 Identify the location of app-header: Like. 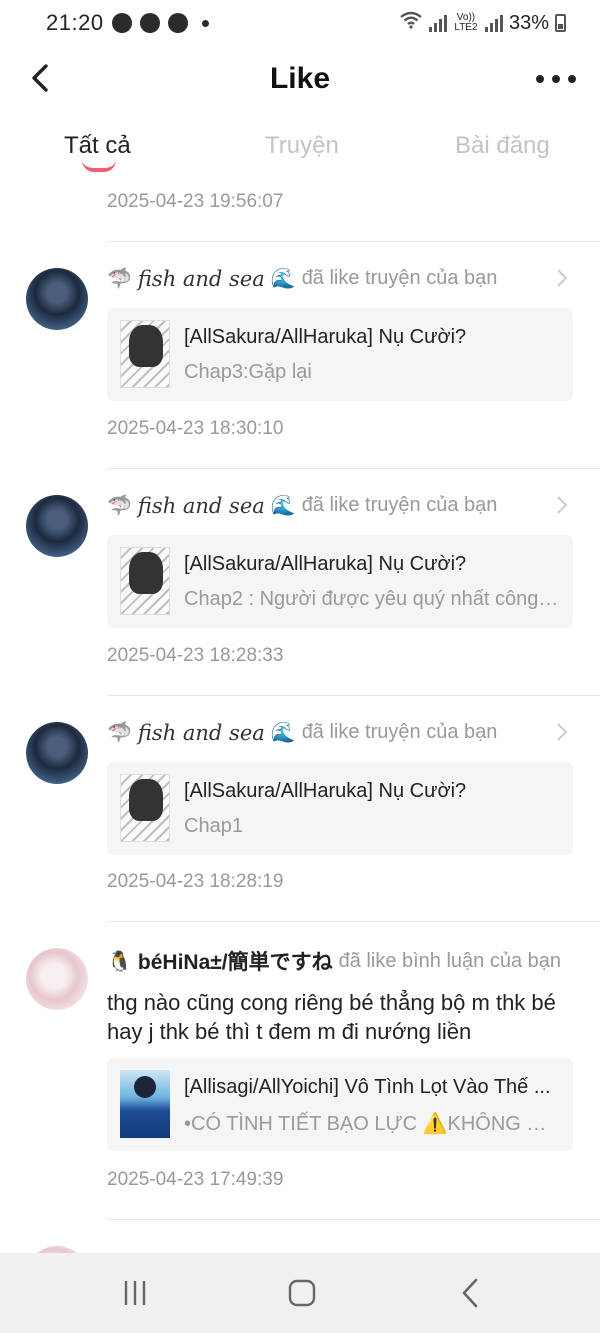
(300, 79).